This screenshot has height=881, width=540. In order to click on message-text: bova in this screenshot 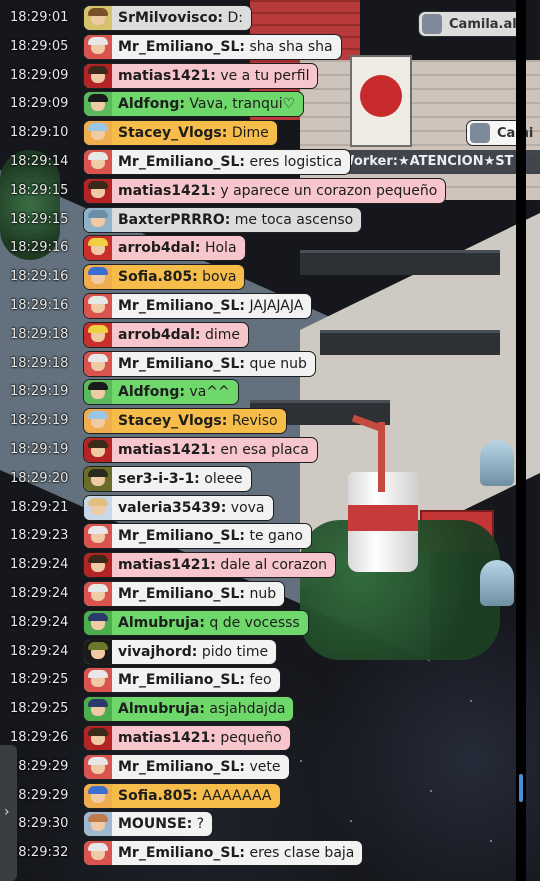, I will do `click(219, 277)`.